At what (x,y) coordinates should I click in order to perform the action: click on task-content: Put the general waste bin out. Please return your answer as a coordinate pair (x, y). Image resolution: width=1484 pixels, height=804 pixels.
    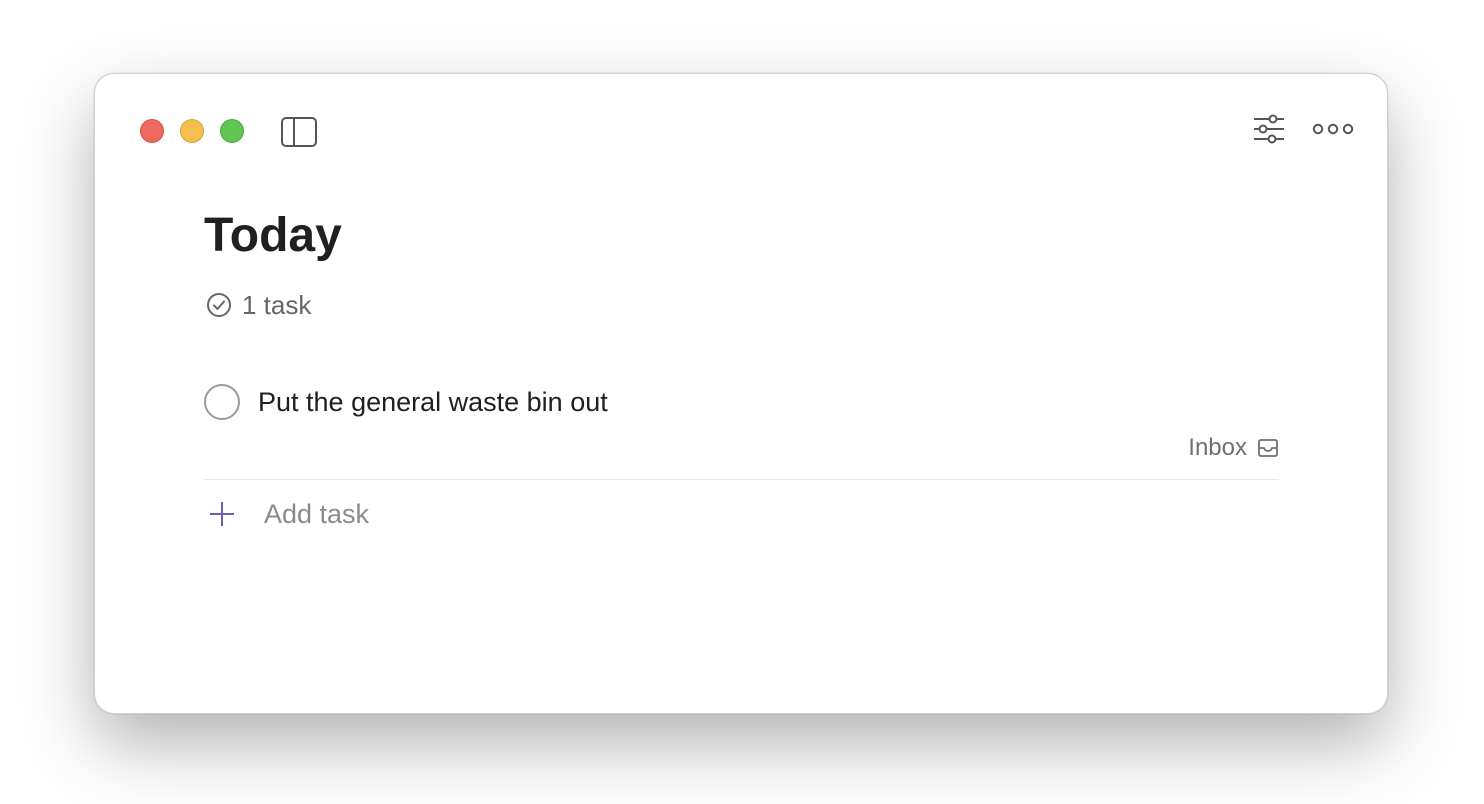
    Looking at the image, I should click on (433, 402).